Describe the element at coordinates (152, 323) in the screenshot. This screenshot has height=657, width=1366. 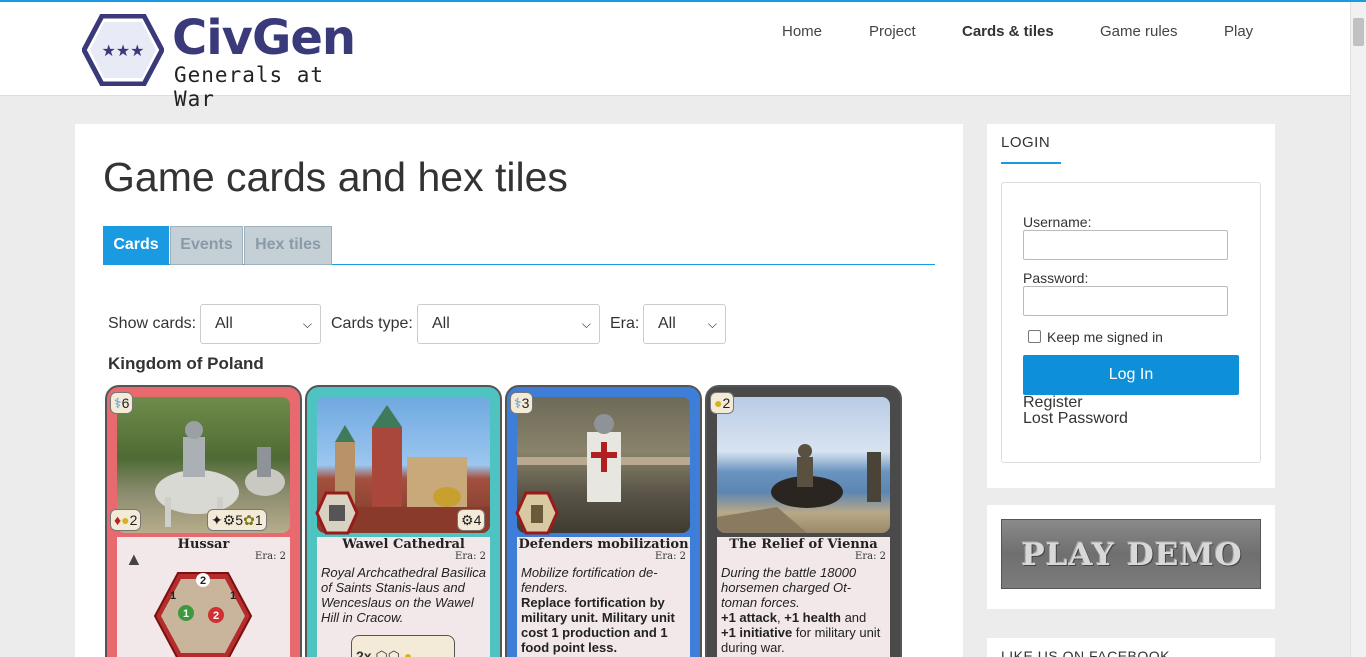
I see `show-cards-label: Show cards:` at that location.